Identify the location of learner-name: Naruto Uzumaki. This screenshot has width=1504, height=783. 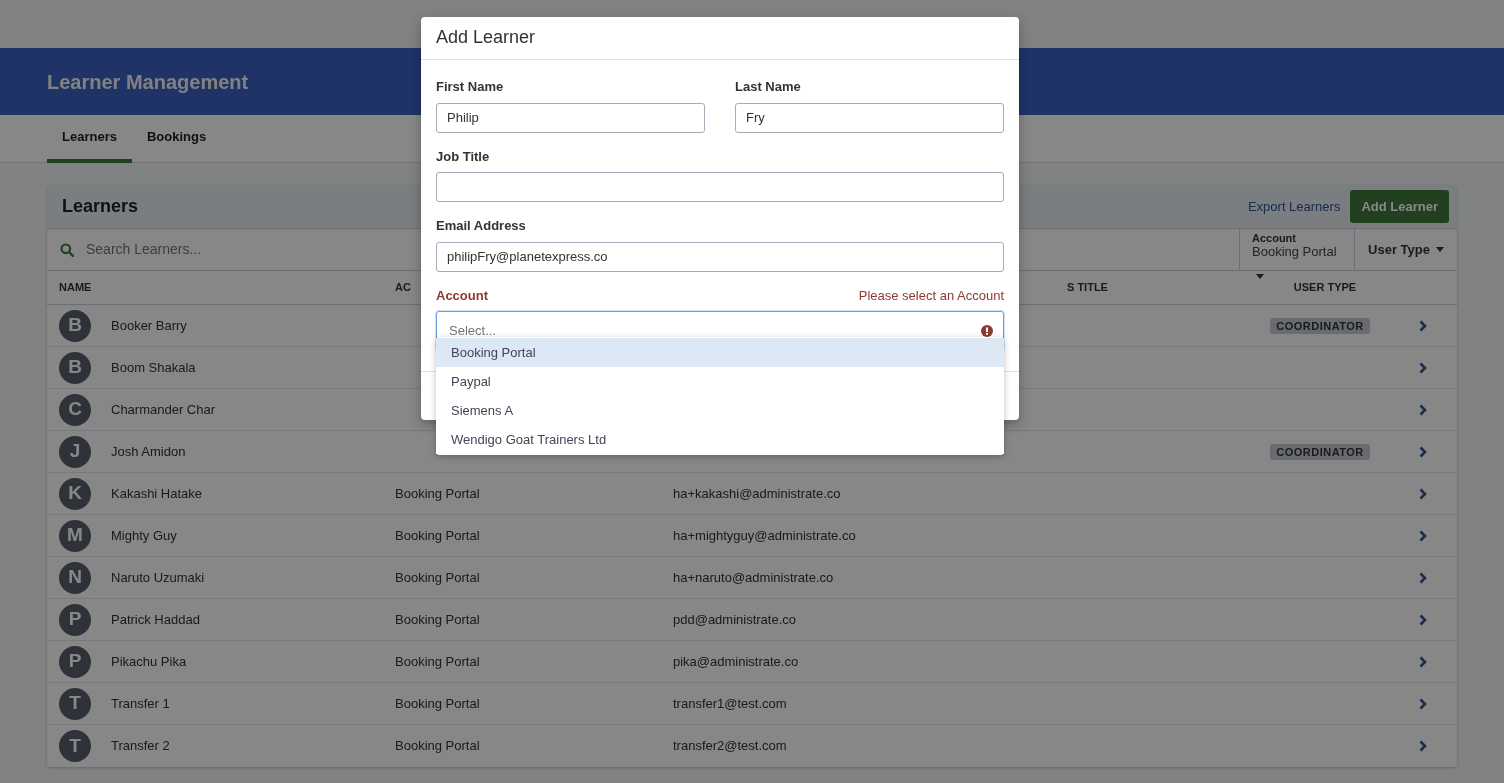
(158, 577).